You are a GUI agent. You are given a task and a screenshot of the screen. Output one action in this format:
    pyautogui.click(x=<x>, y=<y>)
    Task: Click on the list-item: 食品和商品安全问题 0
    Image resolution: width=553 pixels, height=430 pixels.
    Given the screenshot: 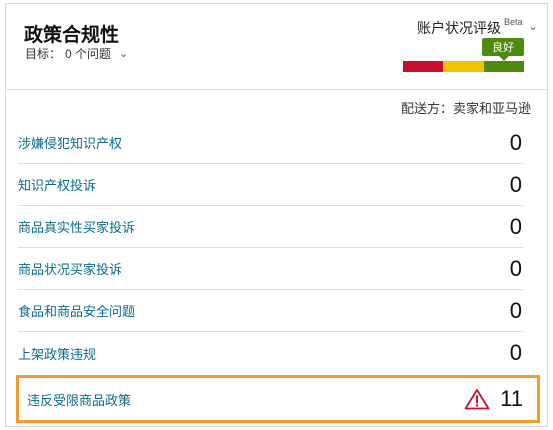 What is the action you would take?
    pyautogui.click(x=271, y=311)
    